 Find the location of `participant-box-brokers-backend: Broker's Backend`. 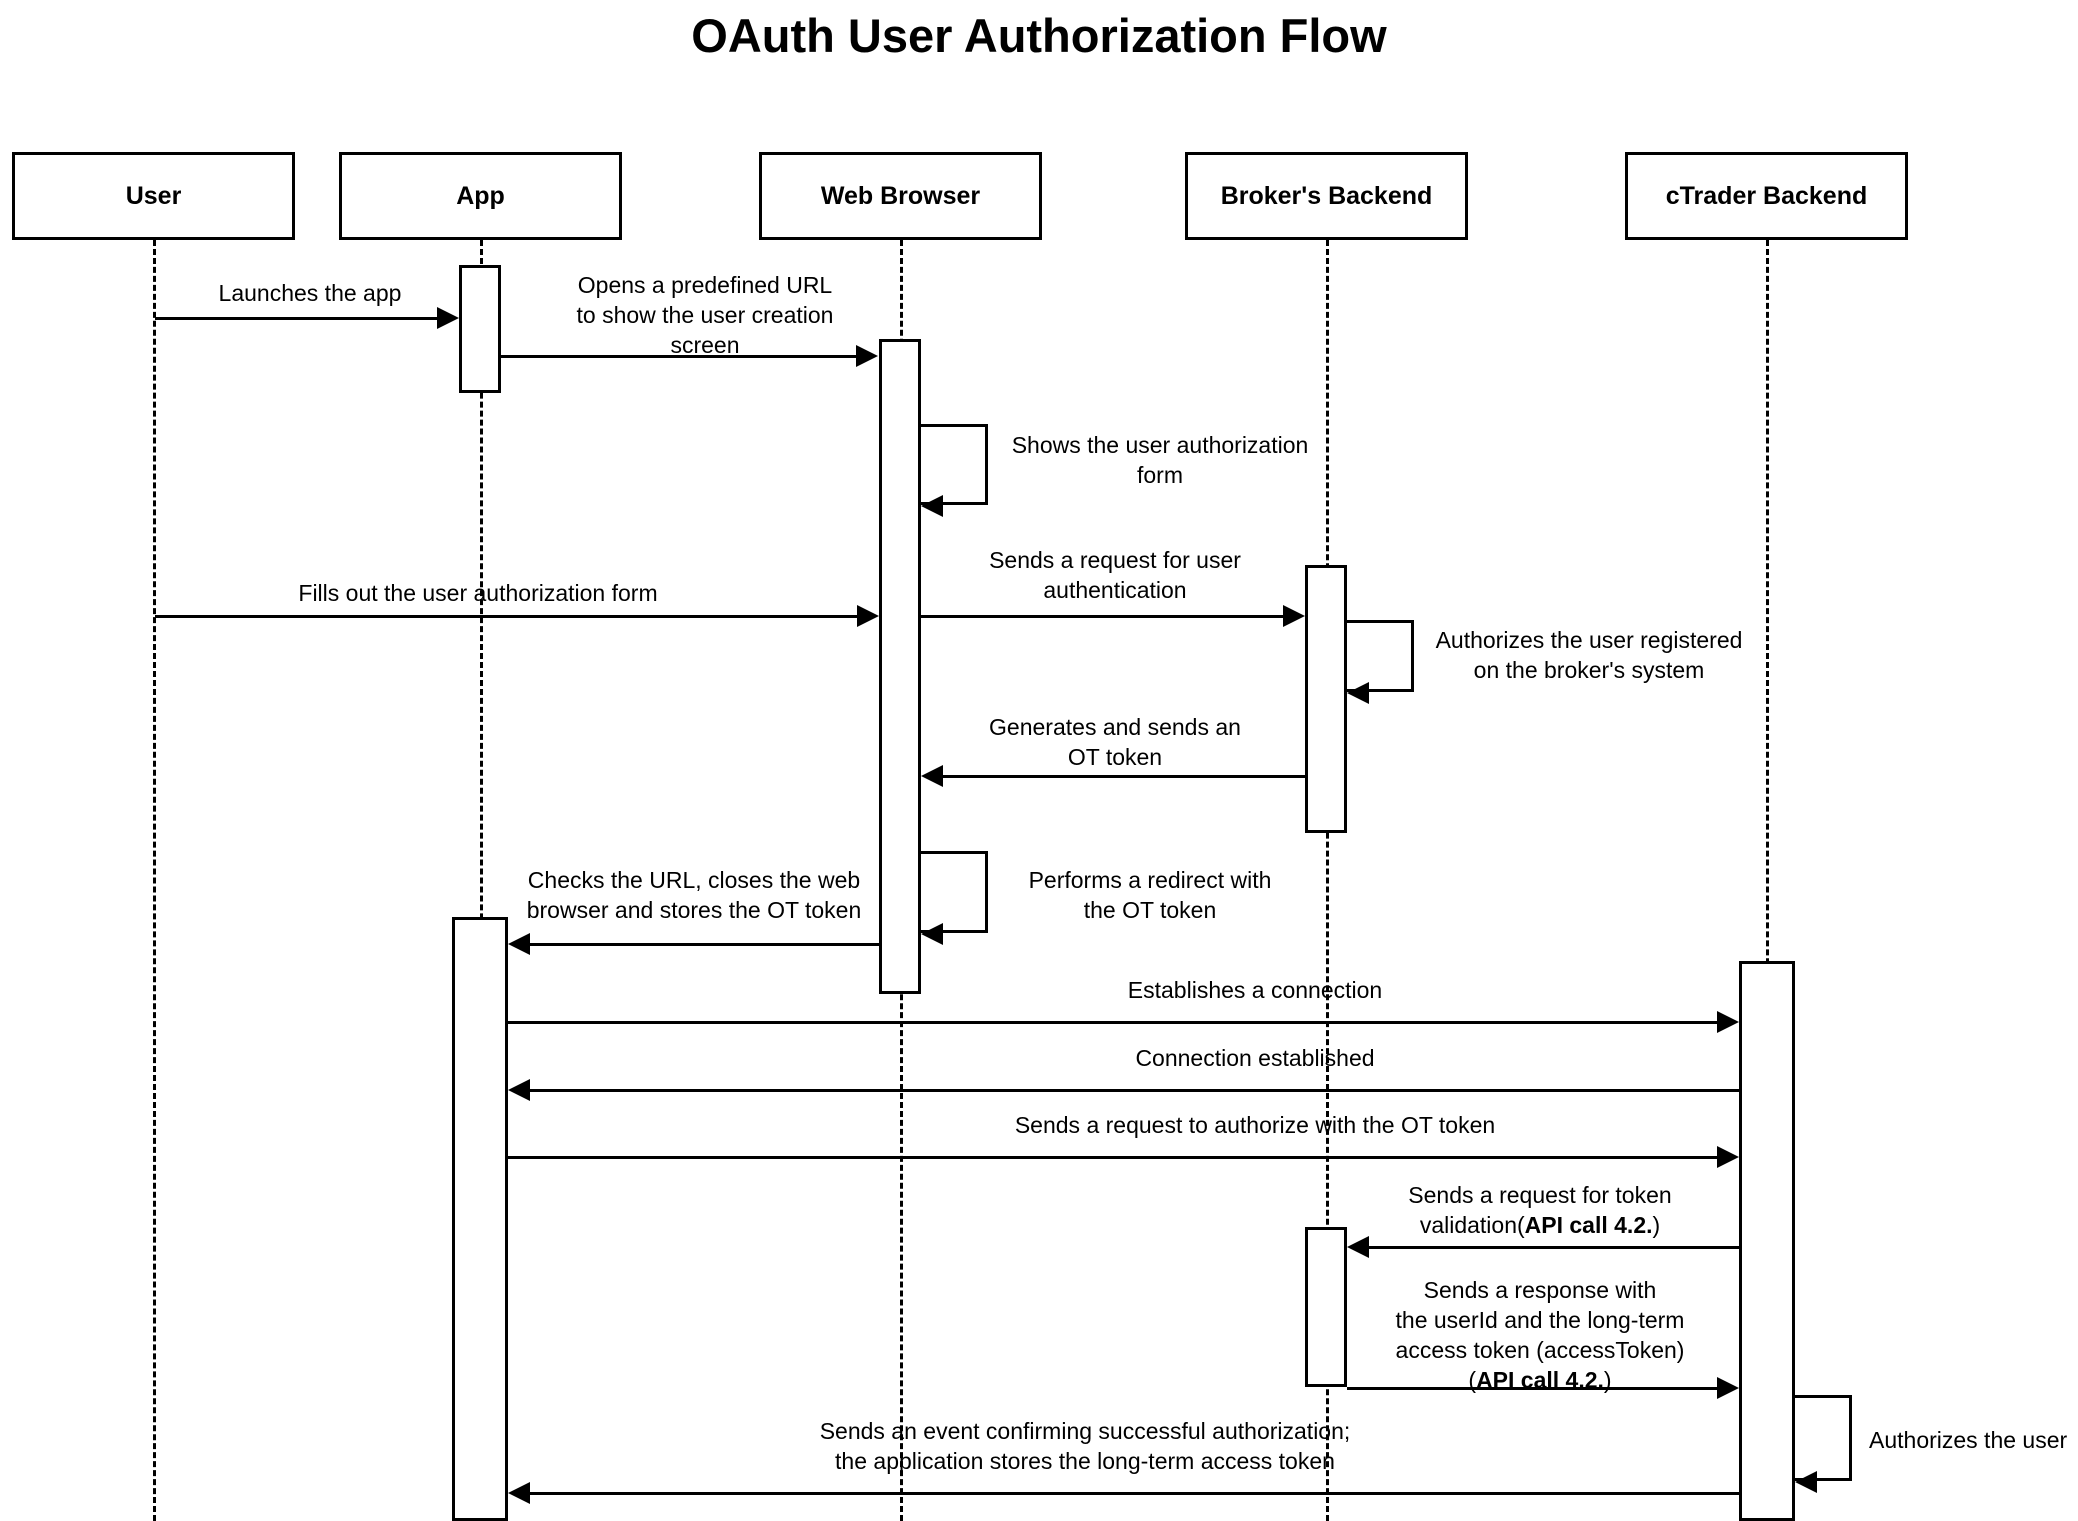

participant-box-brokers-backend: Broker's Backend is located at coordinates (1326, 196).